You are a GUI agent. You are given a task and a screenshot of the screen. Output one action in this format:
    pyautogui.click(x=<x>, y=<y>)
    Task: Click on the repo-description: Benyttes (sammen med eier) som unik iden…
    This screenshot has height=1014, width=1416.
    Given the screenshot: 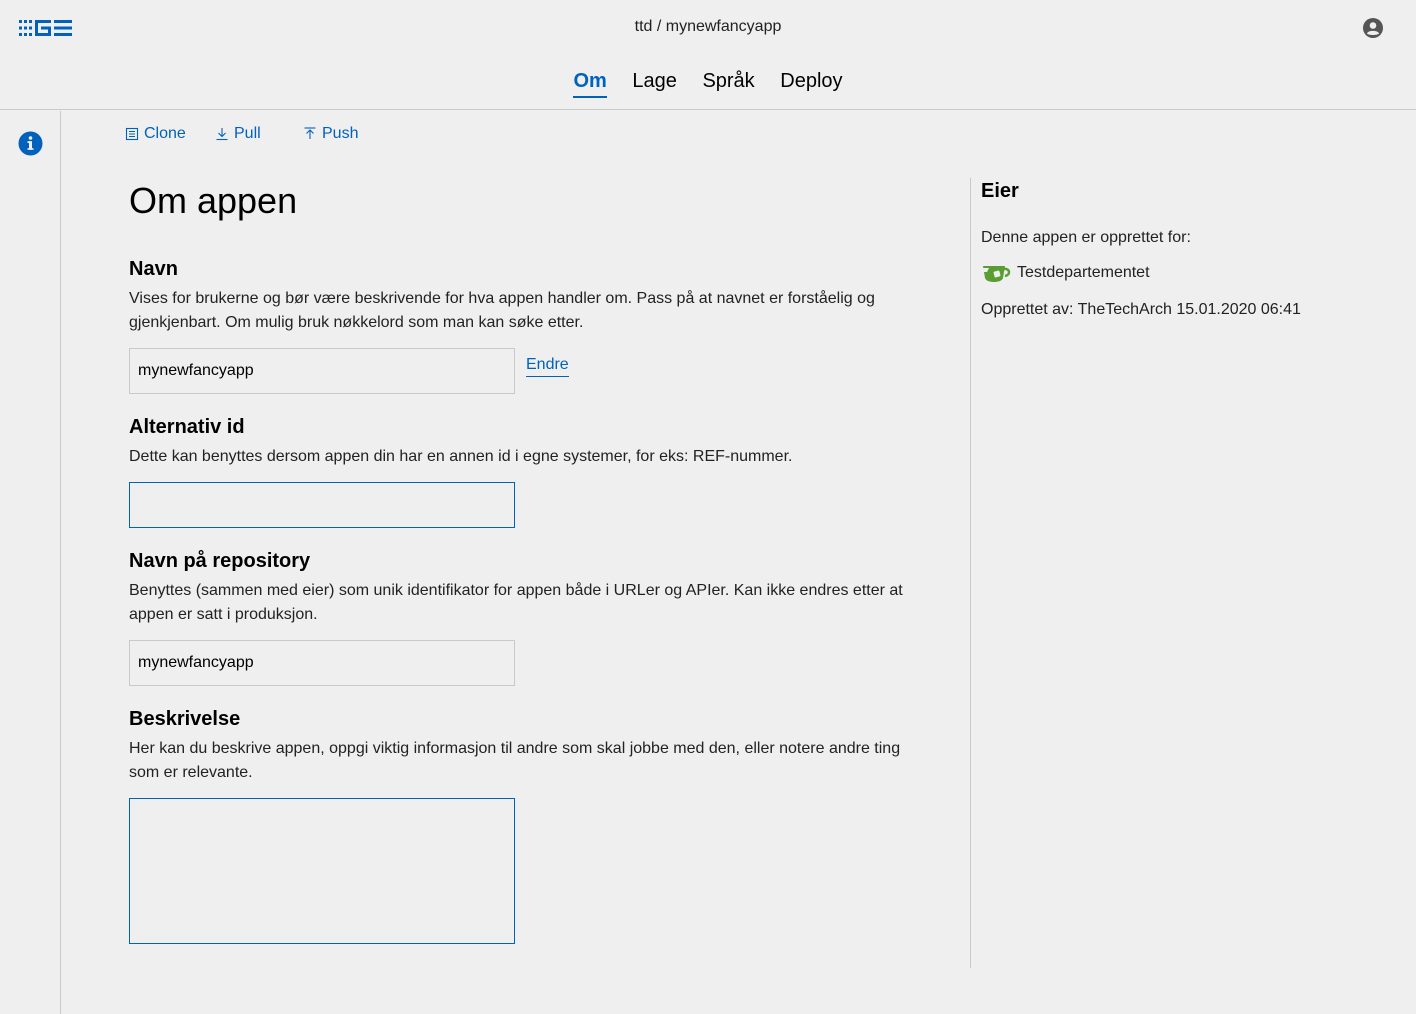 What is the action you would take?
    pyautogui.click(x=516, y=602)
    